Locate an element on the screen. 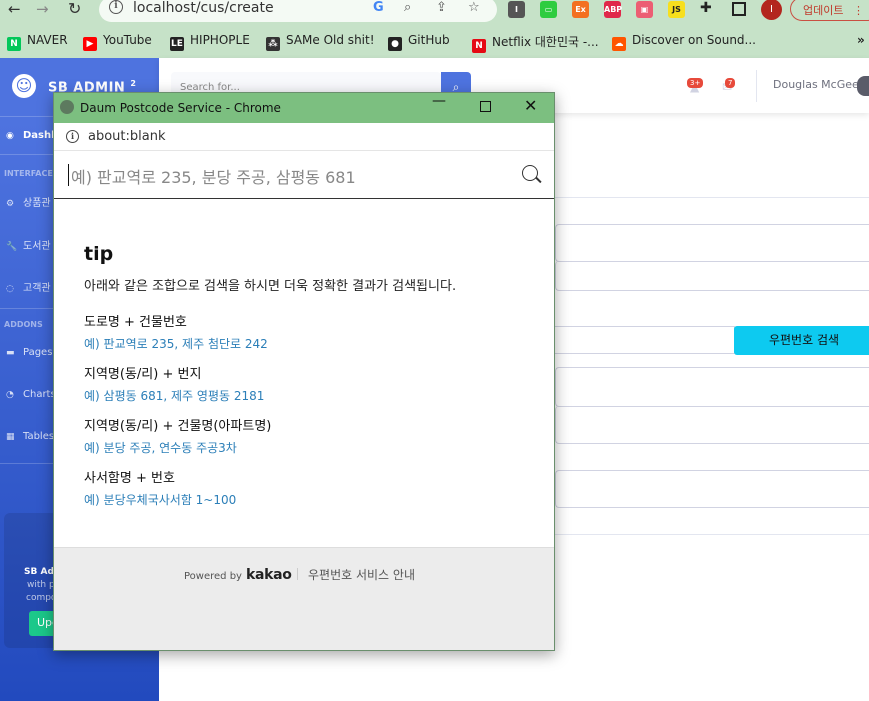  user-avatar is located at coordinates (863, 86).